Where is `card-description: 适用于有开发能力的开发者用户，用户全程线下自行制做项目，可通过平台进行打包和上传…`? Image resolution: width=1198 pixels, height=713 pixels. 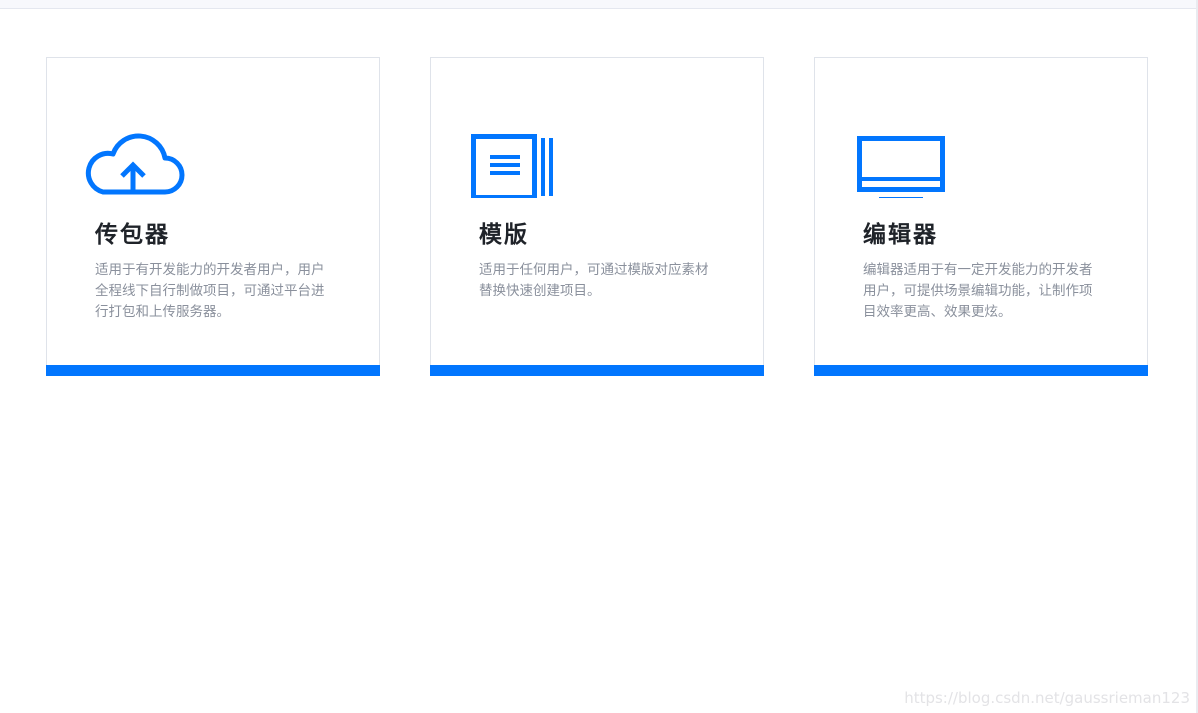
card-description: 适用于有开发能力的开发者用户，用户全程线下自行制做项目，可通过平台进行打包和上传… is located at coordinates (210, 291).